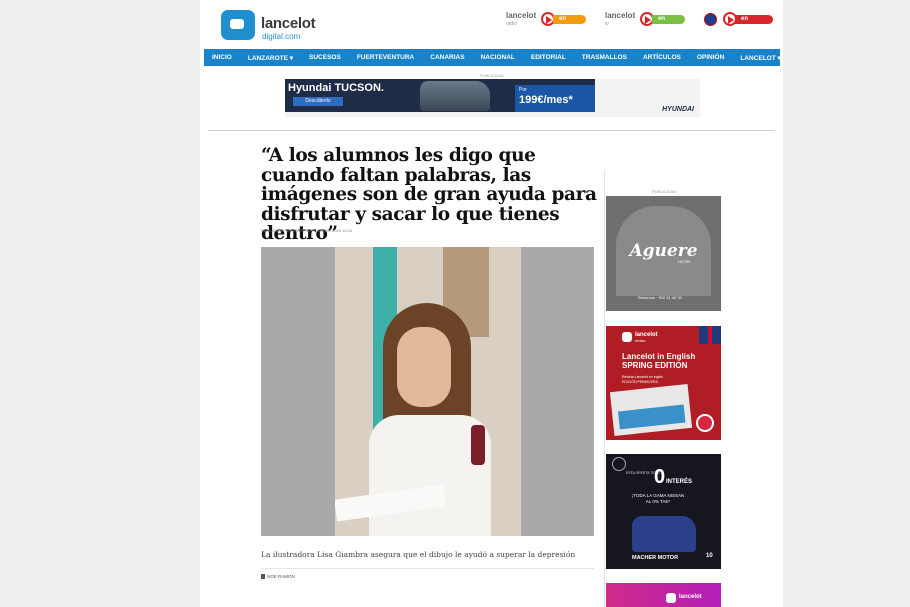 The width and height of the screenshot is (910, 607). I want to click on live-radio-link: lancelot radio en directo, so click(546, 21).